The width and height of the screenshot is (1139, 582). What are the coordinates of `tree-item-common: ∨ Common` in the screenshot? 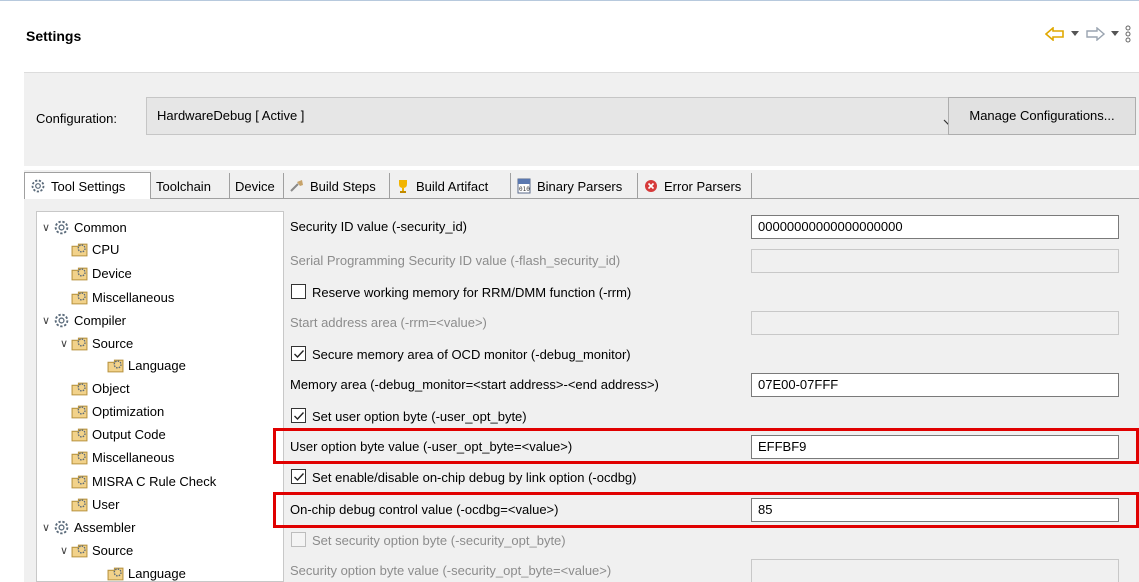 It's located at (83, 227).